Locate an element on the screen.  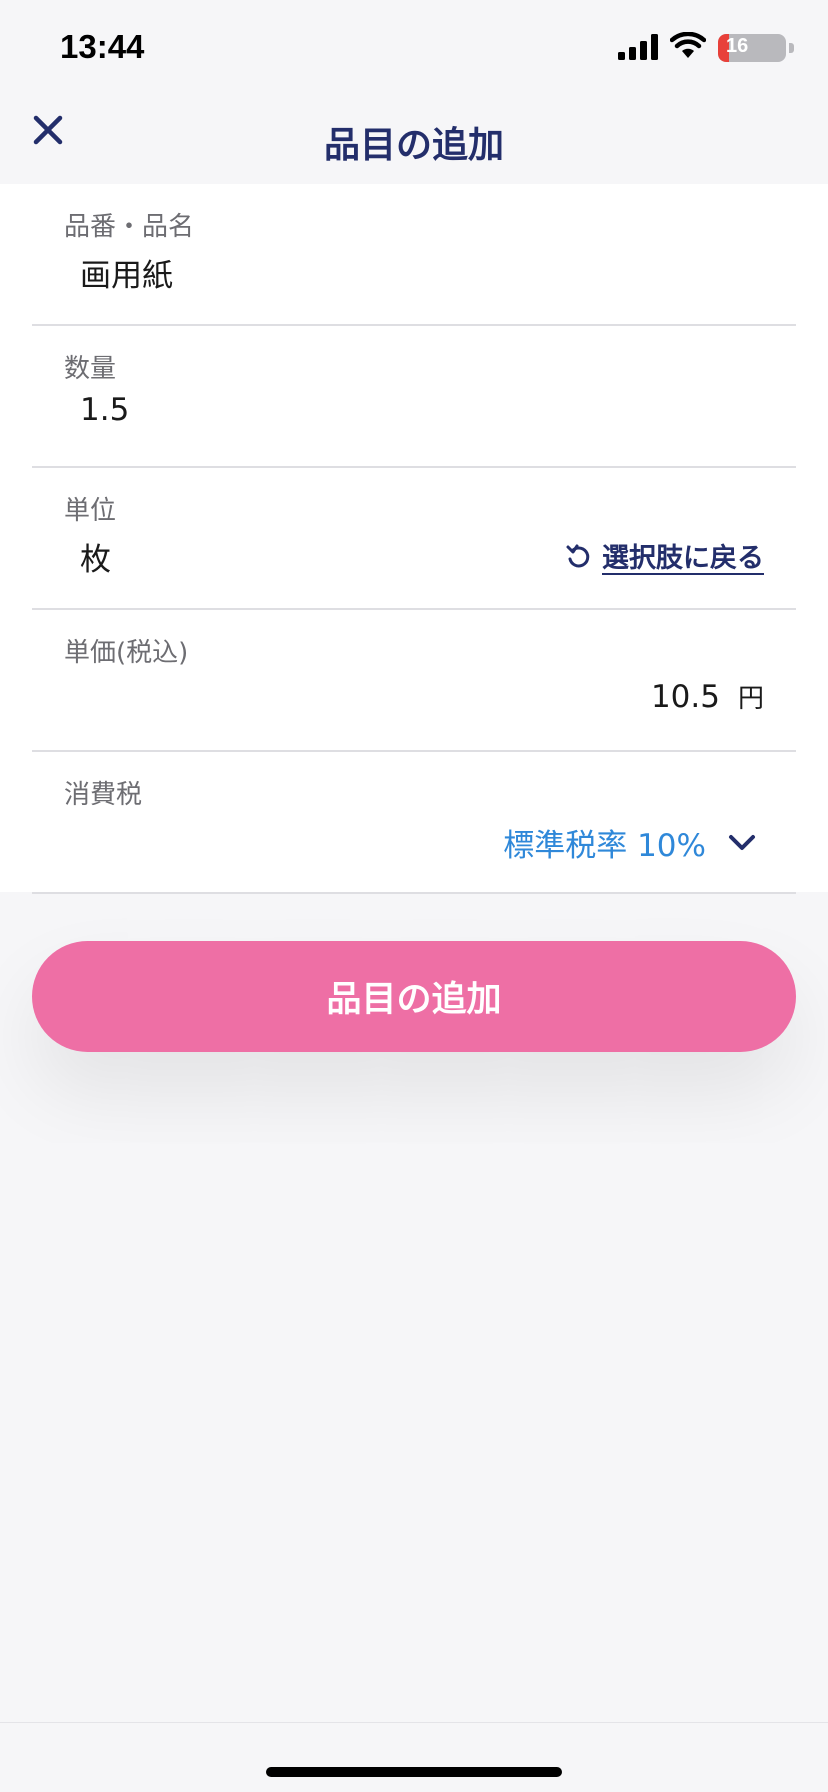
nav-bar: 品目の追加 is located at coordinates (414, 140).